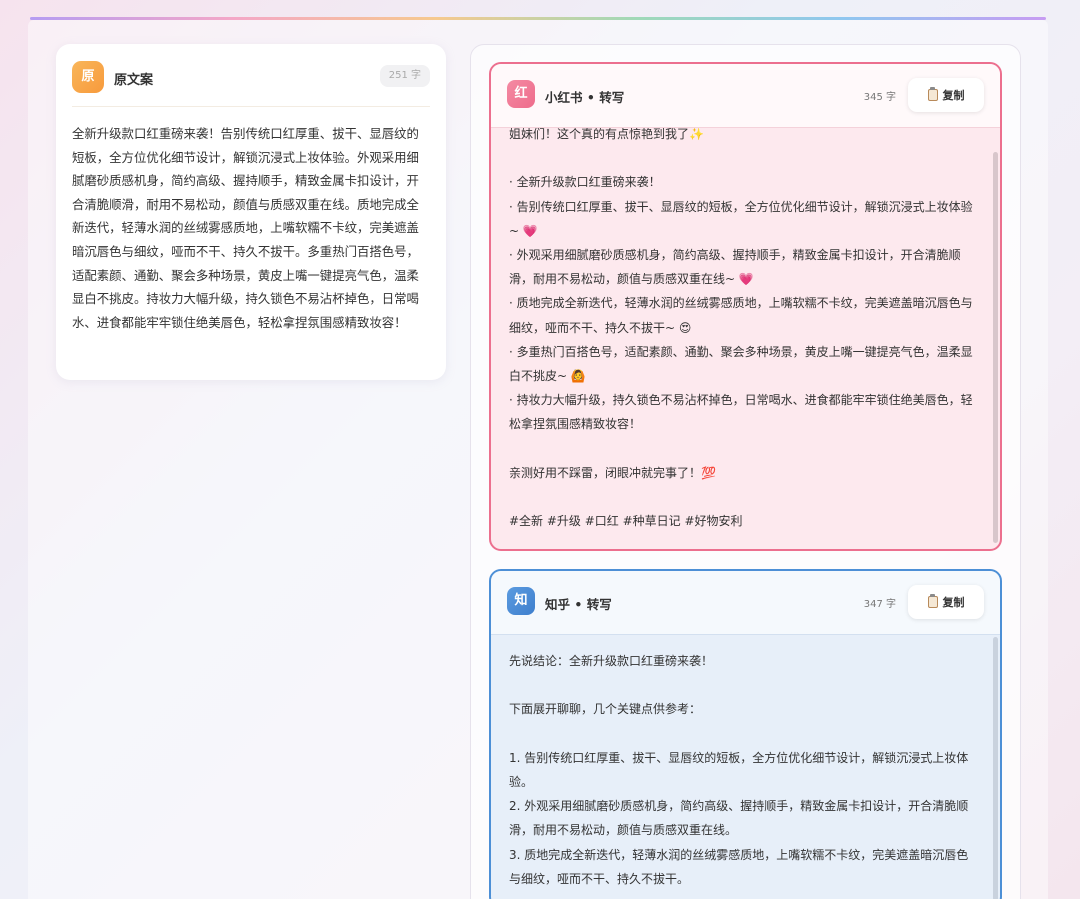  What do you see at coordinates (745, 603) in the screenshot?
I see `zhihu-card-header: 知 知乎 • 转写 347 字 复制` at bounding box center [745, 603].